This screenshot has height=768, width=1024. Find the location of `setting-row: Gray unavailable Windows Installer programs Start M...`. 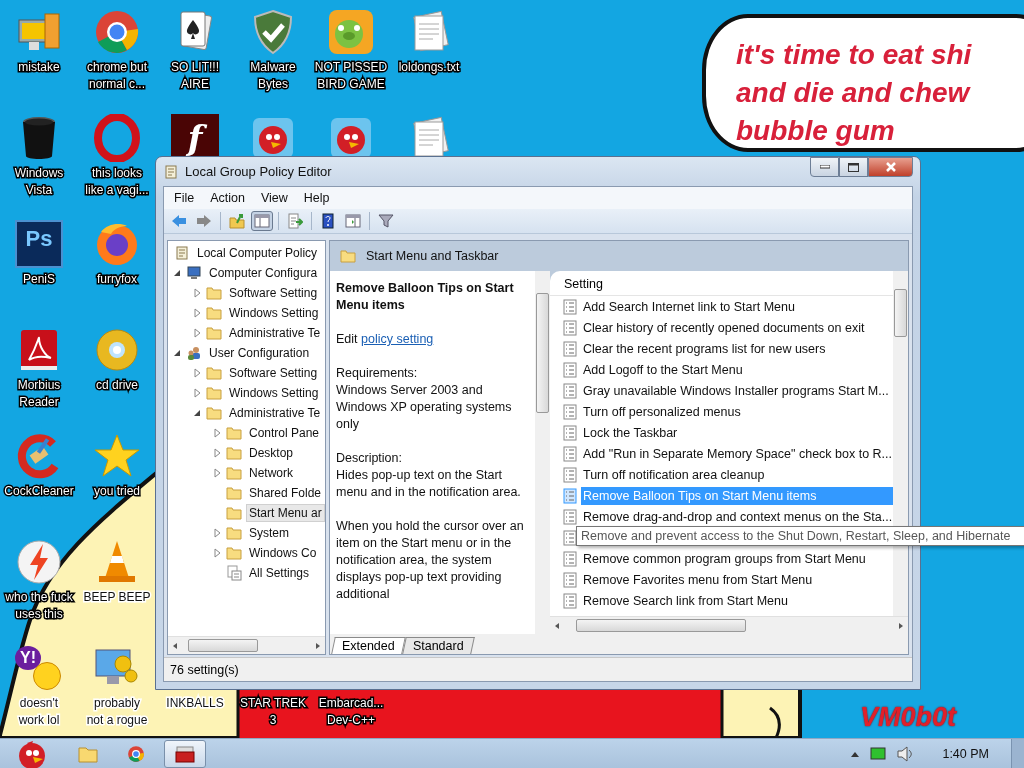

setting-row: Gray unavailable Windows Installer programs Start M... is located at coordinates (737, 390).